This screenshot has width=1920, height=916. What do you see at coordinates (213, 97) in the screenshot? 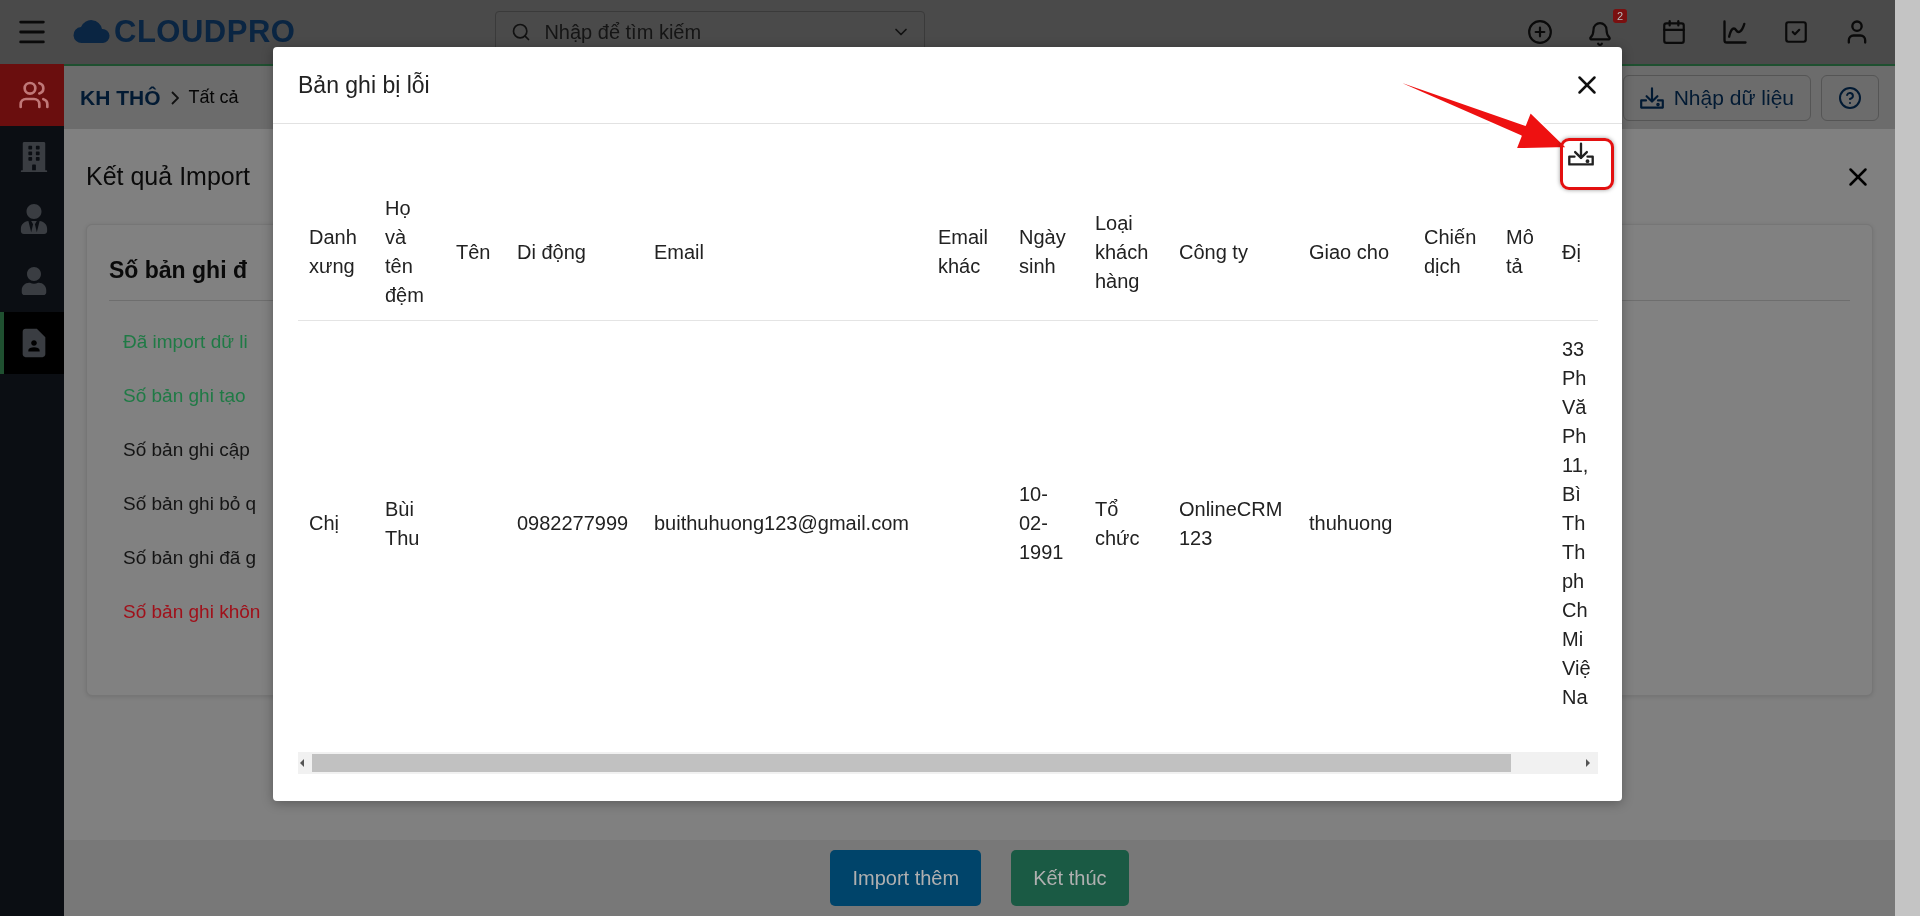
I see `breadcrumb-view: Tất cả` at bounding box center [213, 97].